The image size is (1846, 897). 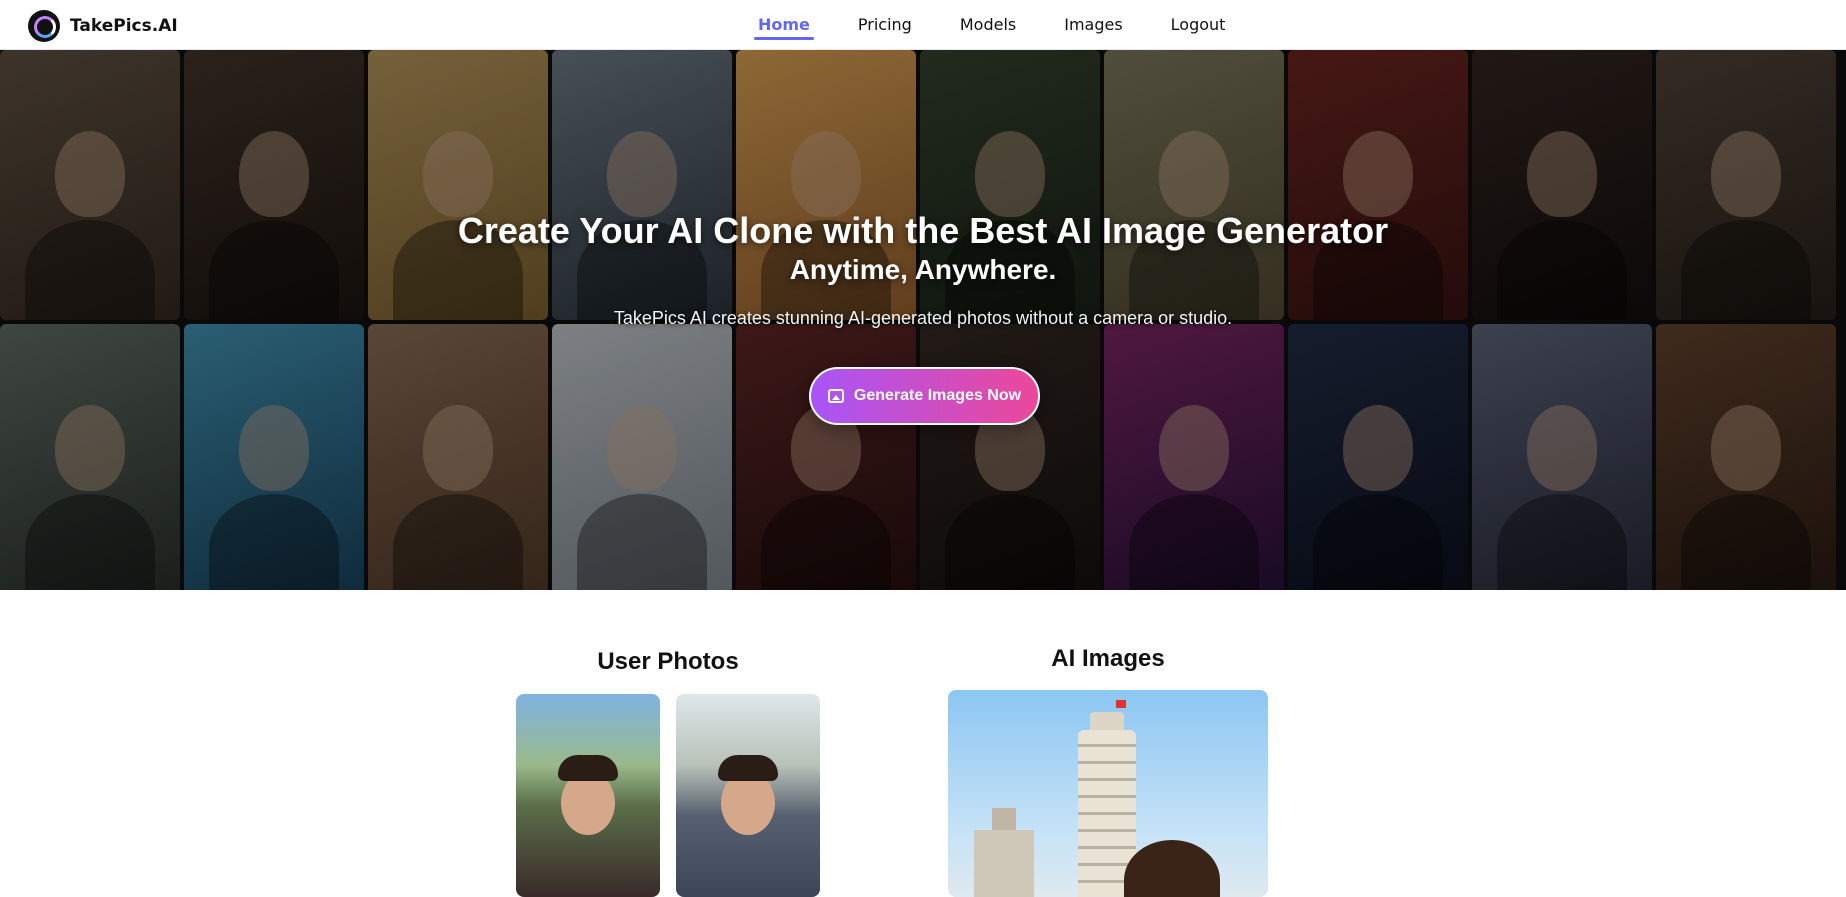 I want to click on nav-home: Home, so click(x=784, y=25).